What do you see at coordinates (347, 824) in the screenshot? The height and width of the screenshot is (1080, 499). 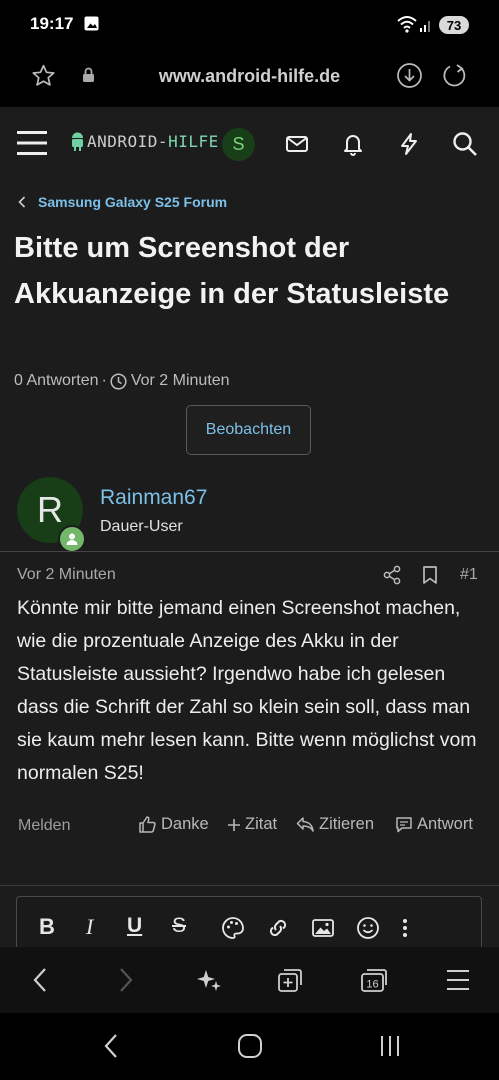 I see `multi-quote-label: Zitieren` at bounding box center [347, 824].